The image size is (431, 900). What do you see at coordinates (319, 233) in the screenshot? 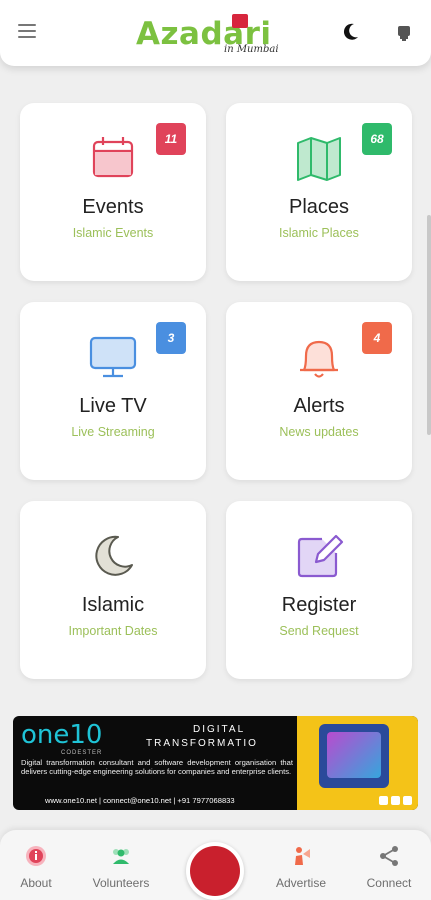
I see `card-subtitle: Islamic Places` at bounding box center [319, 233].